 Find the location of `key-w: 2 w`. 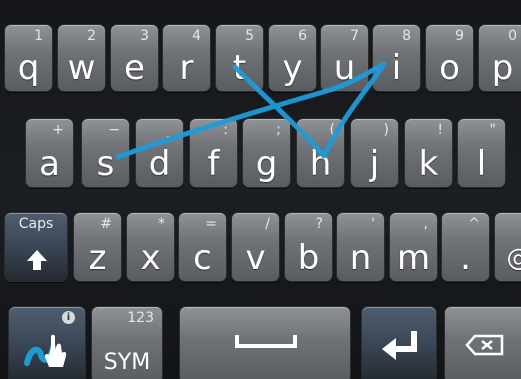

key-w: 2 w is located at coordinates (81, 58).